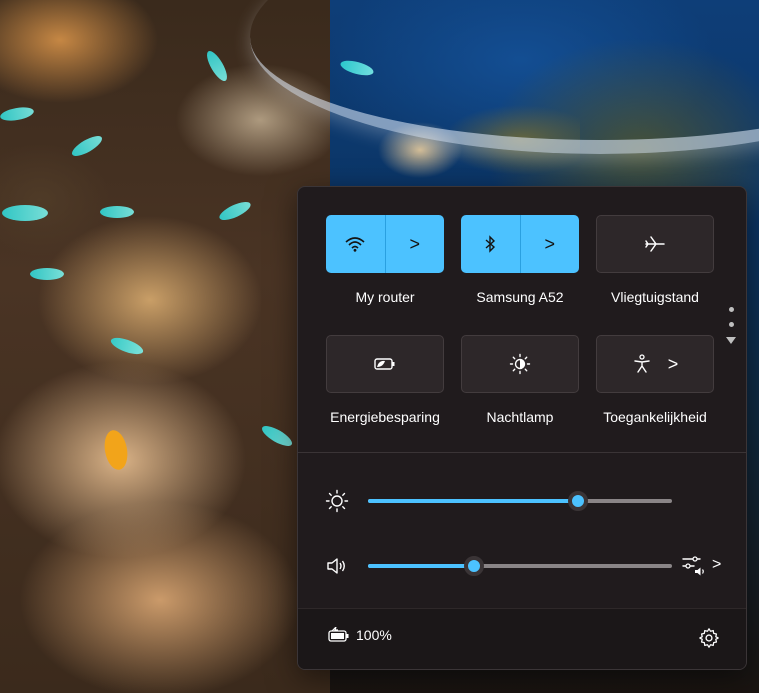  Describe the element at coordinates (522, 638) in the screenshot. I see `flyout-footer: 100%` at that location.